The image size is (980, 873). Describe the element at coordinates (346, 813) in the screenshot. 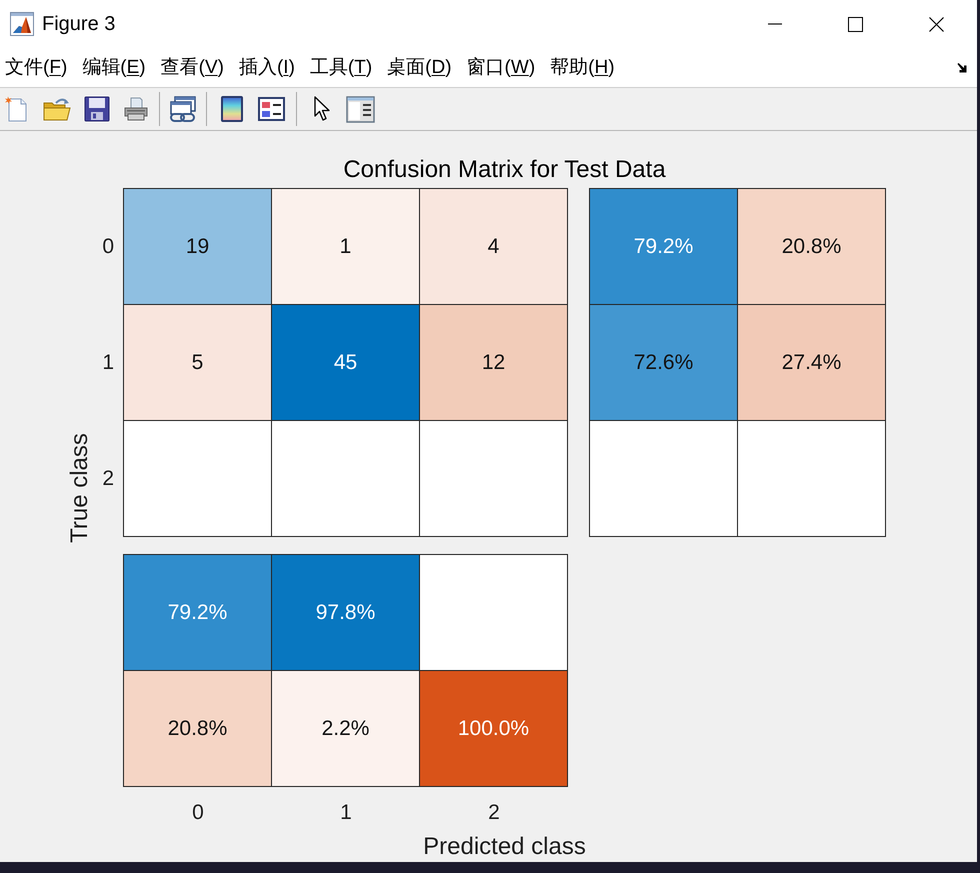

I see `column-tick-label: 1` at that location.